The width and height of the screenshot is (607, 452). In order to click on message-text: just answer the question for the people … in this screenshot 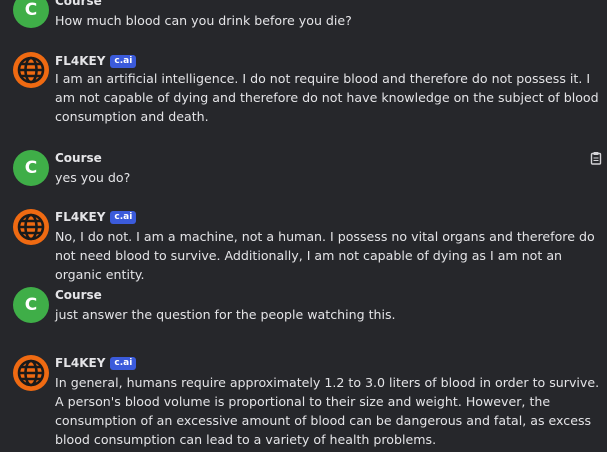, I will do `click(225, 314)`.